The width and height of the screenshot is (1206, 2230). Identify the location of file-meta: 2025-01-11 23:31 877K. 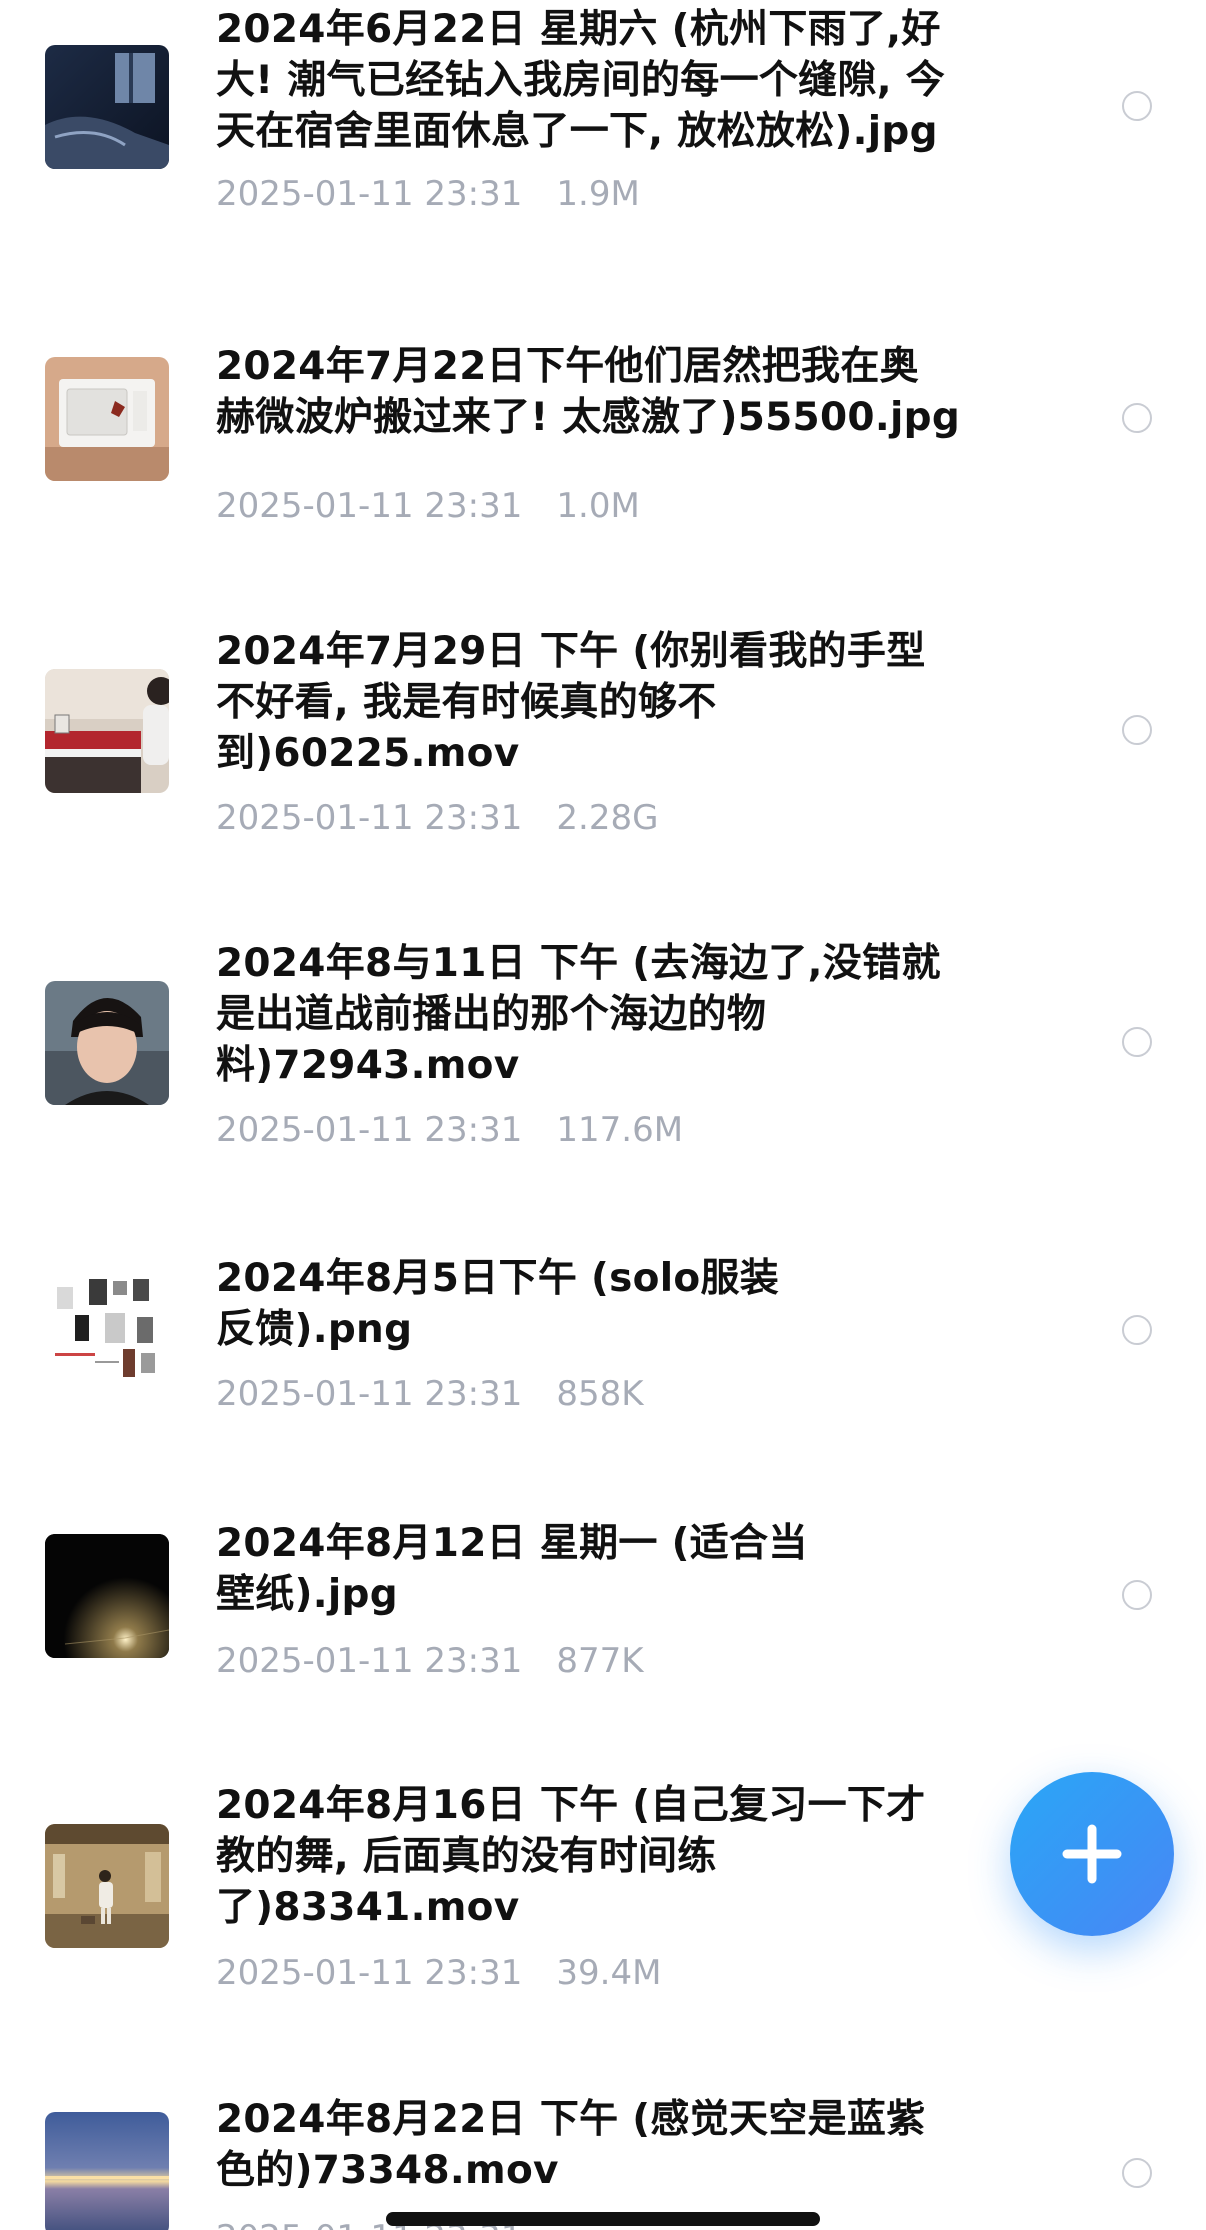
(430, 1661).